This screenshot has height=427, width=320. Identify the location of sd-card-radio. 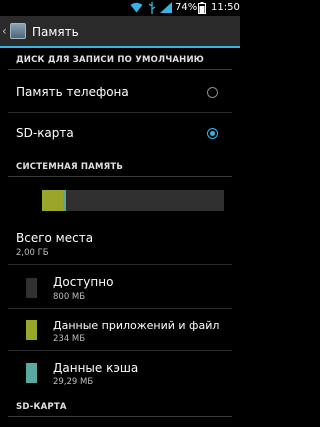
(212, 133).